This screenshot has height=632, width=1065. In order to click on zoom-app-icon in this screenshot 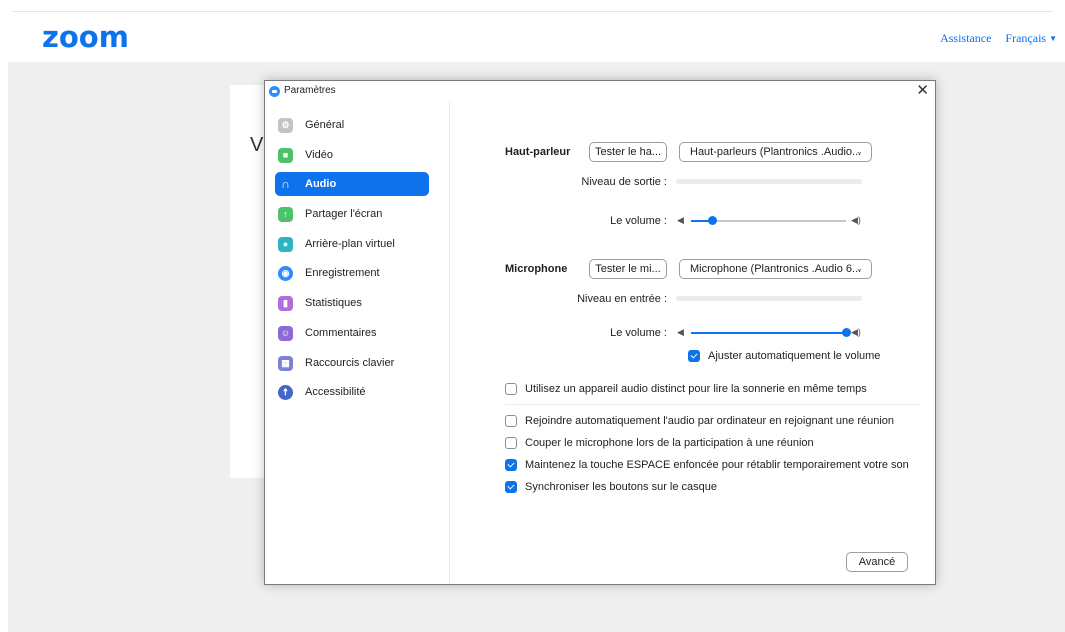, I will do `click(274, 91)`.